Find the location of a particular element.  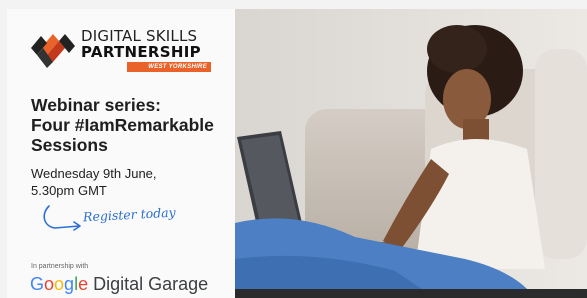

webinar-date: Wednesday 9th June, 5.30pm GMT is located at coordinates (94, 182).